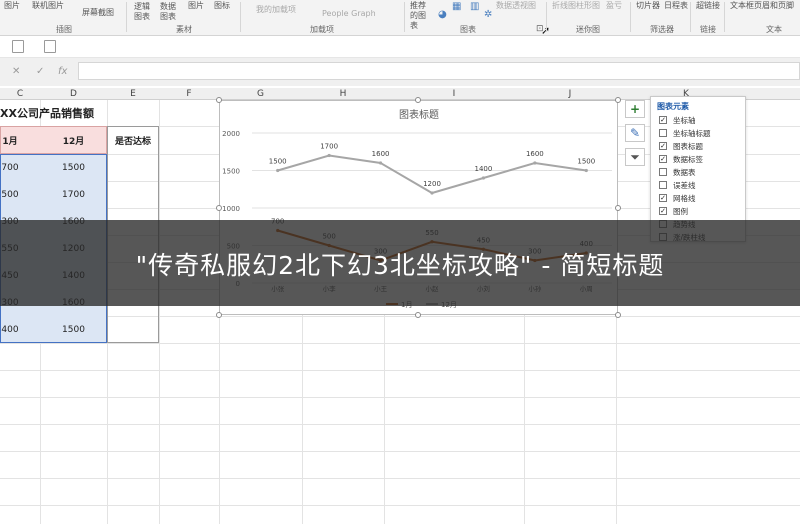 Image resolution: width=800 pixels, height=524 pixels. I want to click on col-f: F, so click(189, 94).